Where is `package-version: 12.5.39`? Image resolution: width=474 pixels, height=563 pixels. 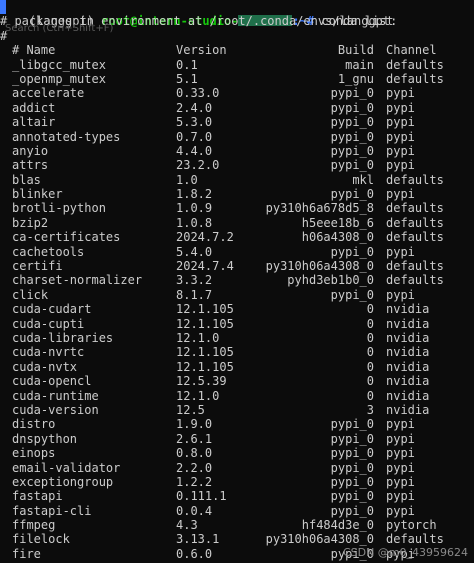 package-version: 12.5.39 is located at coordinates (201, 381).